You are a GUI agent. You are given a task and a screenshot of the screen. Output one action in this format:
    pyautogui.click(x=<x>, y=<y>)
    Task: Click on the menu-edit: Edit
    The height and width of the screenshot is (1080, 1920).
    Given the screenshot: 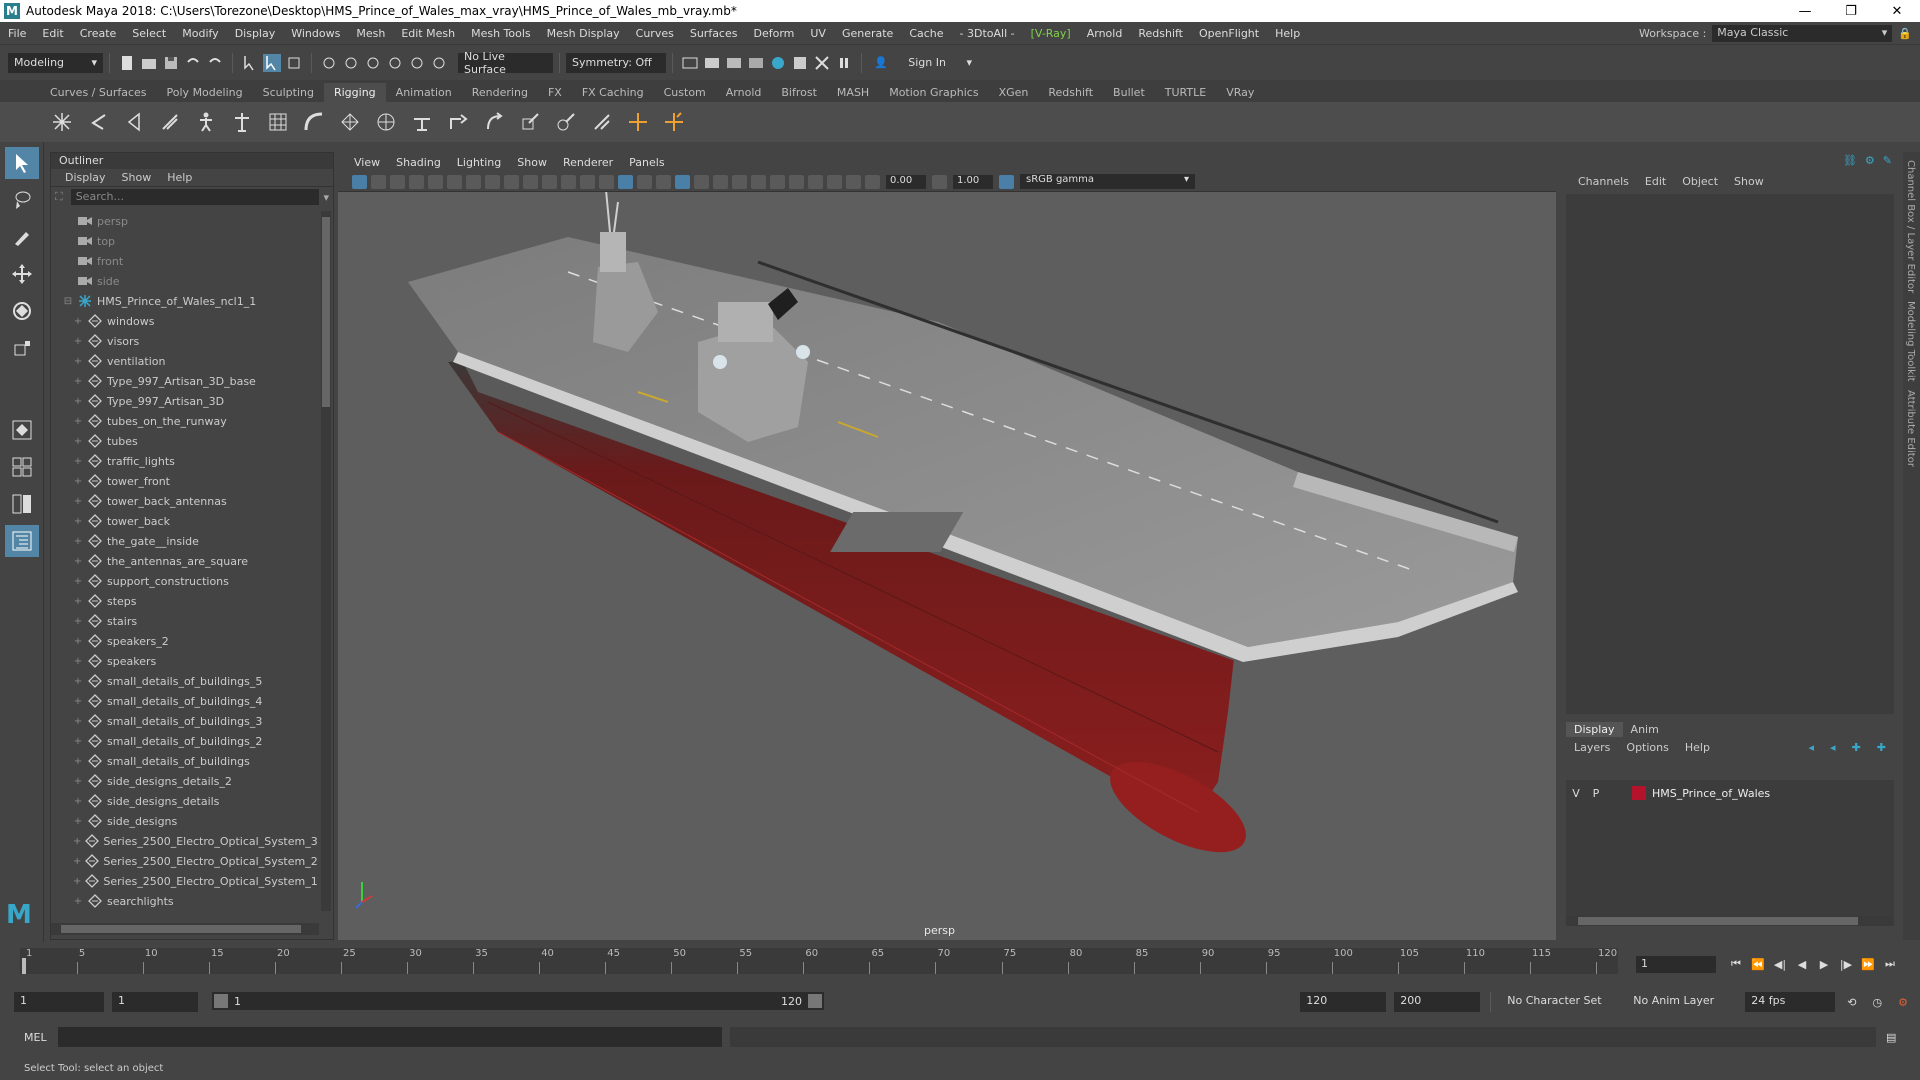 What is the action you would take?
    pyautogui.click(x=52, y=33)
    